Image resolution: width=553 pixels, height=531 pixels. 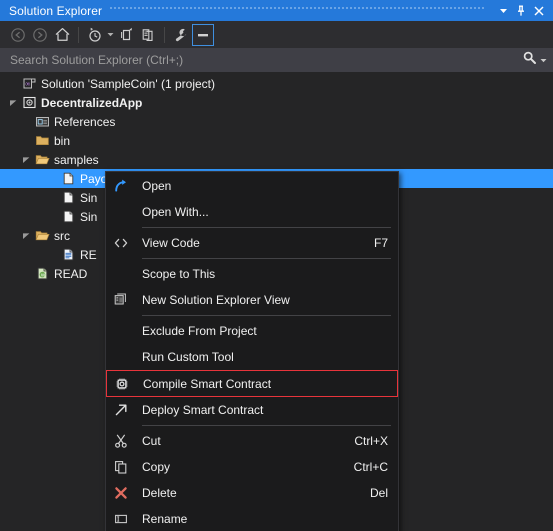 I want to click on menu-item-label: Delete, so click(x=159, y=493).